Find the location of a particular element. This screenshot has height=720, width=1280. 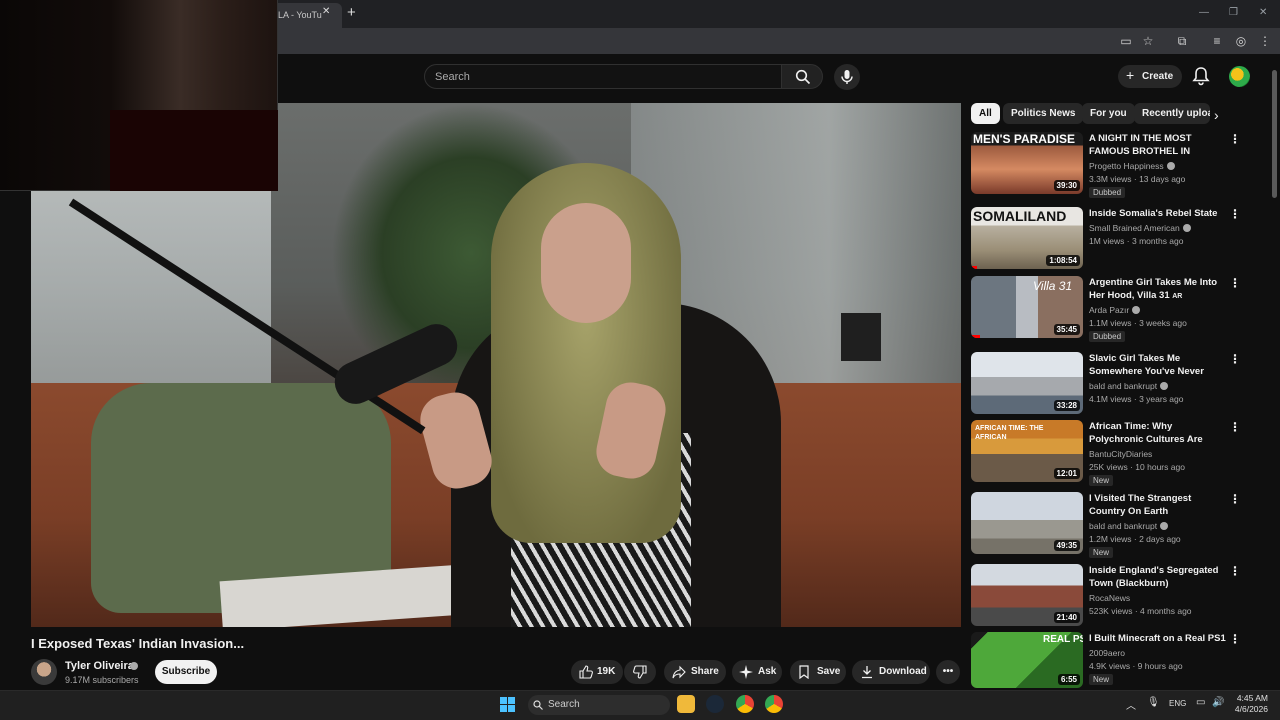

chrome-profile-icon is located at coordinates (774, 704).